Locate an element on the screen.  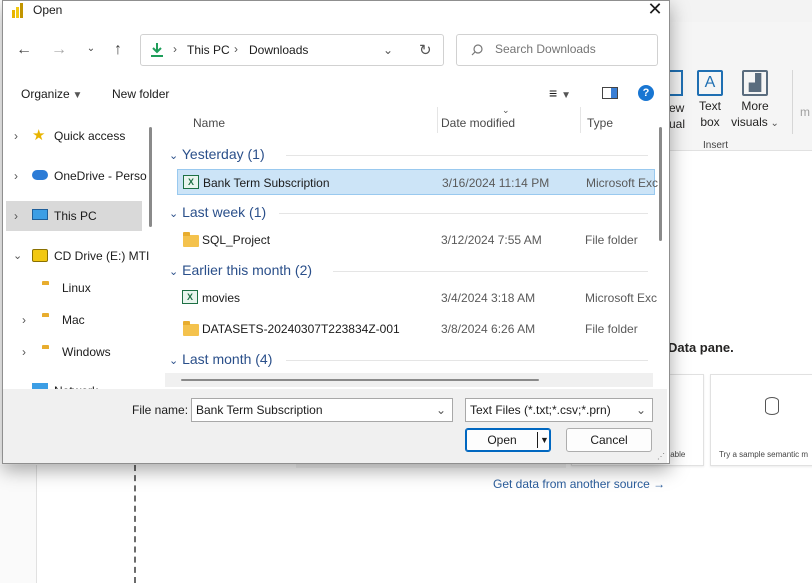
organize-button: Organize ▼ is located at coordinates (51, 94).